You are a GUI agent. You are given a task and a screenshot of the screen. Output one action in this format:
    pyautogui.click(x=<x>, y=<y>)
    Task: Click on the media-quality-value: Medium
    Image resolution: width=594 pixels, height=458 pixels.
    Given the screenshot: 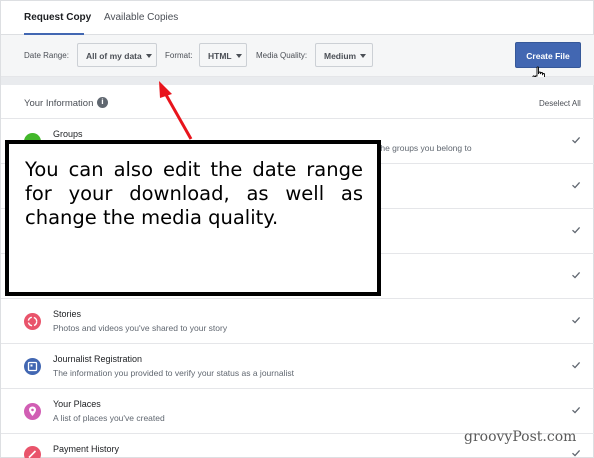 What is the action you would take?
    pyautogui.click(x=340, y=56)
    